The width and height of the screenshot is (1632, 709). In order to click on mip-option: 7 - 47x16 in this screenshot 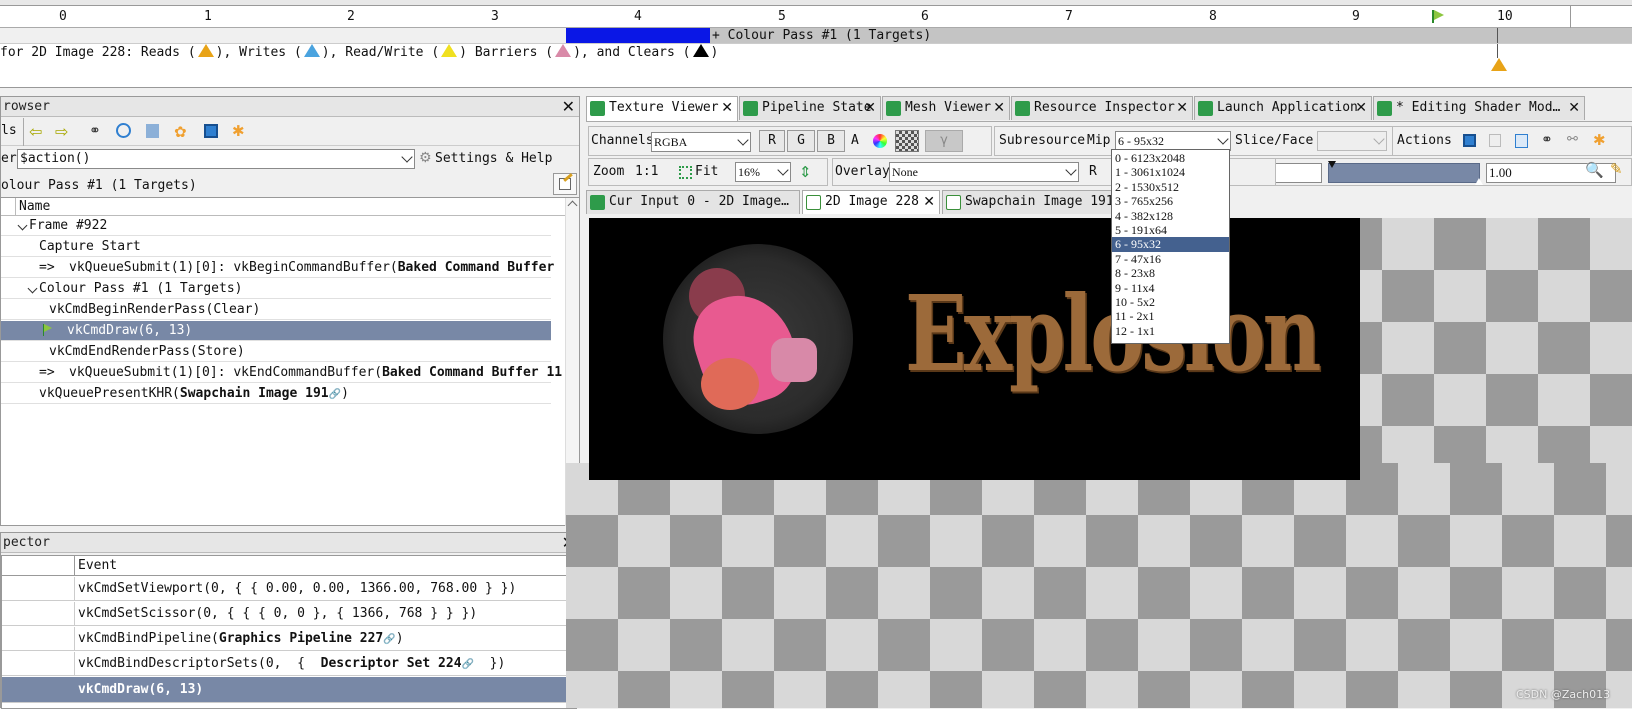, I will do `click(1170, 259)`.